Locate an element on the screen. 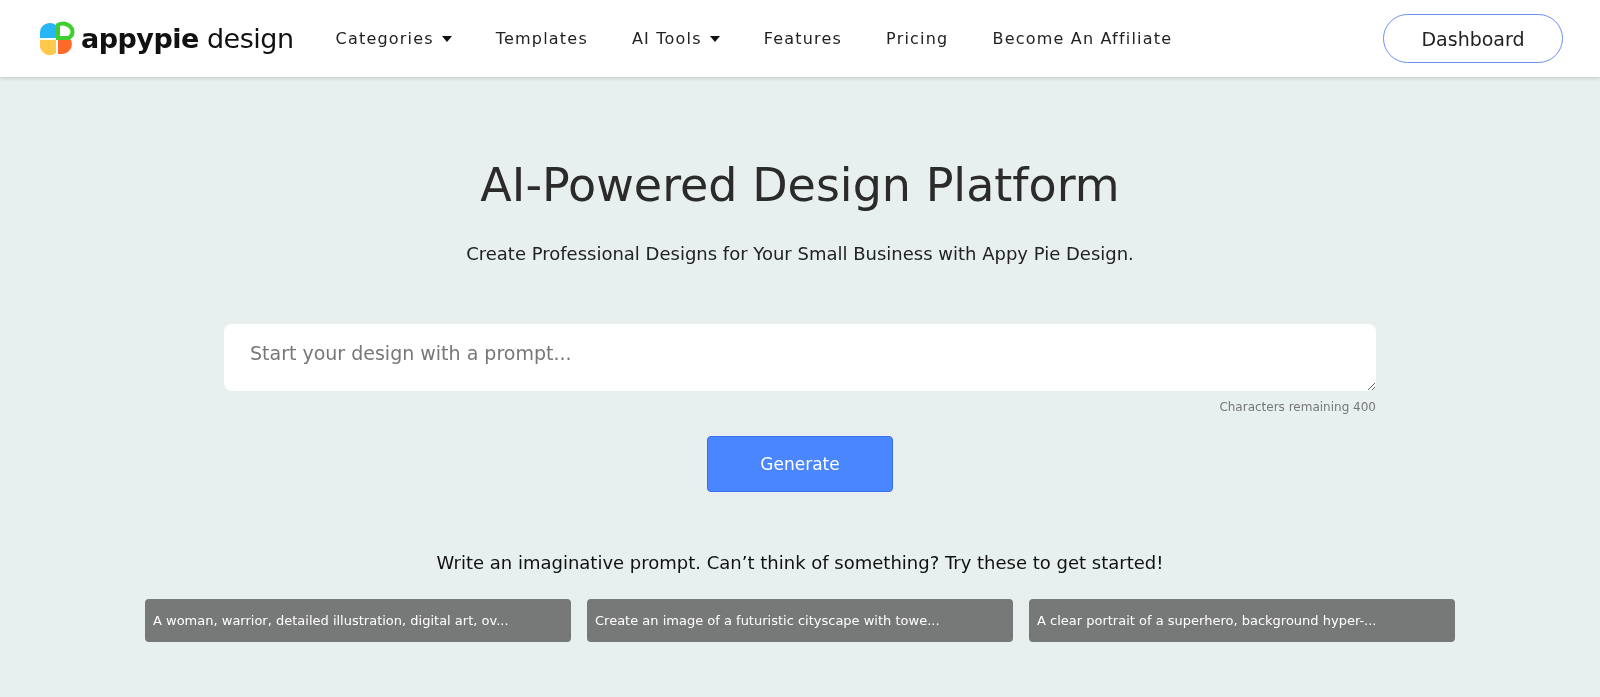  nav-link: Become An Affiliate is located at coordinates (1082, 38).